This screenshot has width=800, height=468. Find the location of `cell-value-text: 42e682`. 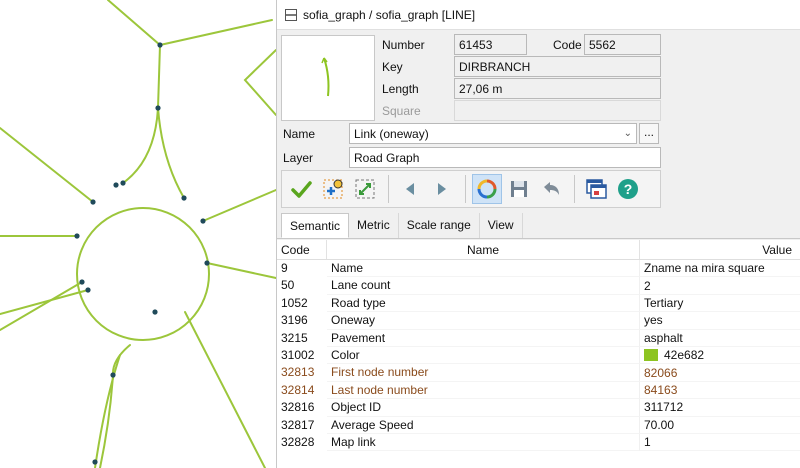

cell-value-text: 42e682 is located at coordinates (684, 355).